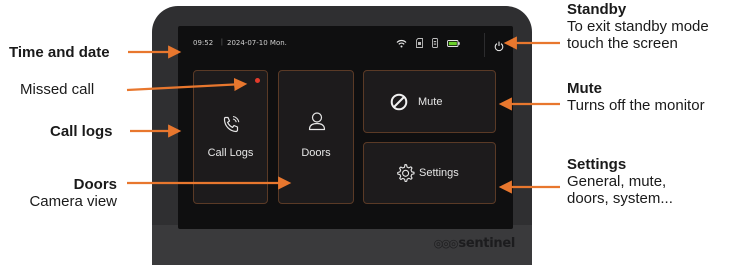 The width and height of the screenshot is (738, 265). What do you see at coordinates (73, 193) in the screenshot?
I see `annotation-doors: Doors Camera view` at bounding box center [73, 193].